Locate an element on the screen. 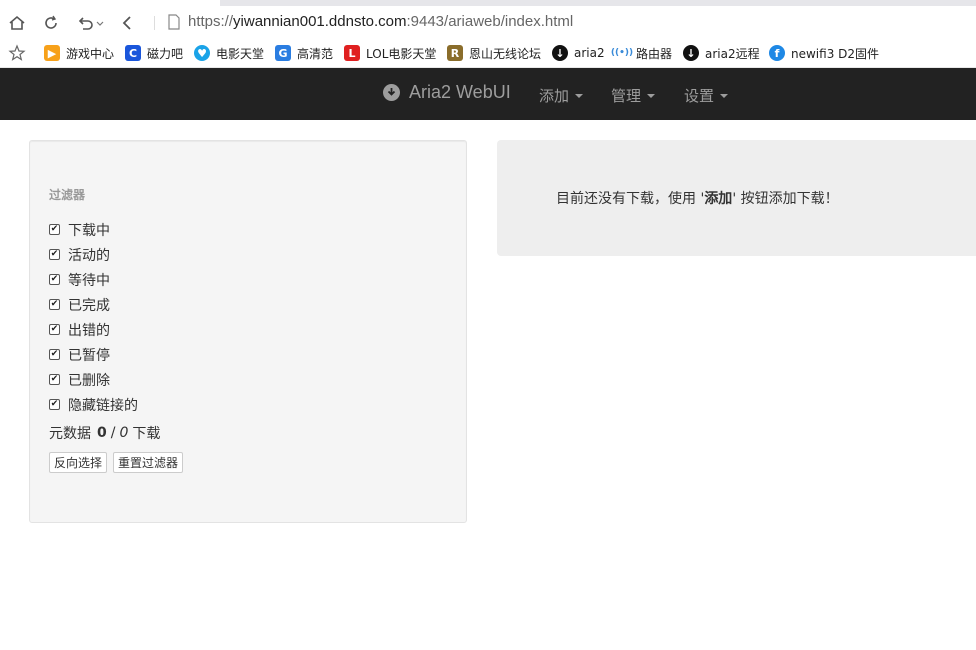 The height and width of the screenshot is (650, 976). bookmark-right-forum: R 恩山无线论坛 is located at coordinates (494, 53).